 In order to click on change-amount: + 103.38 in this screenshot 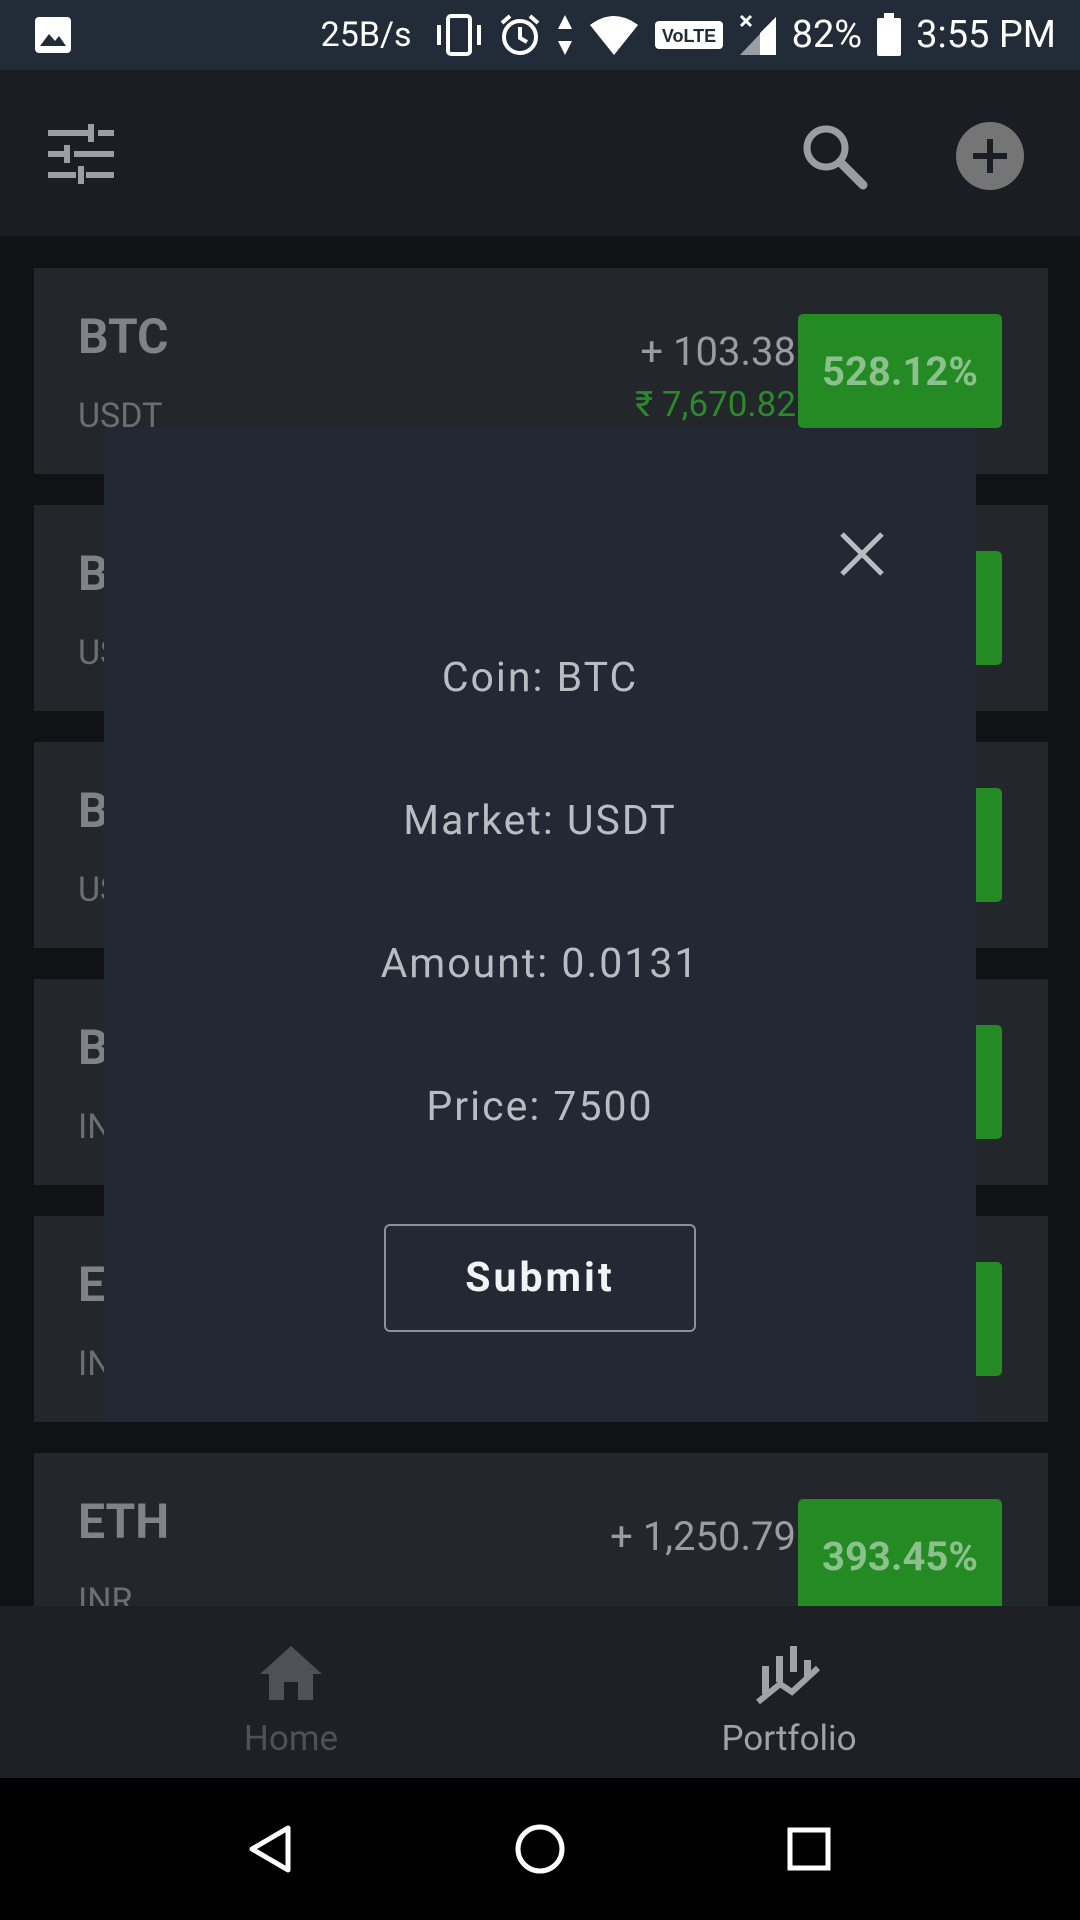, I will do `click(718, 351)`.